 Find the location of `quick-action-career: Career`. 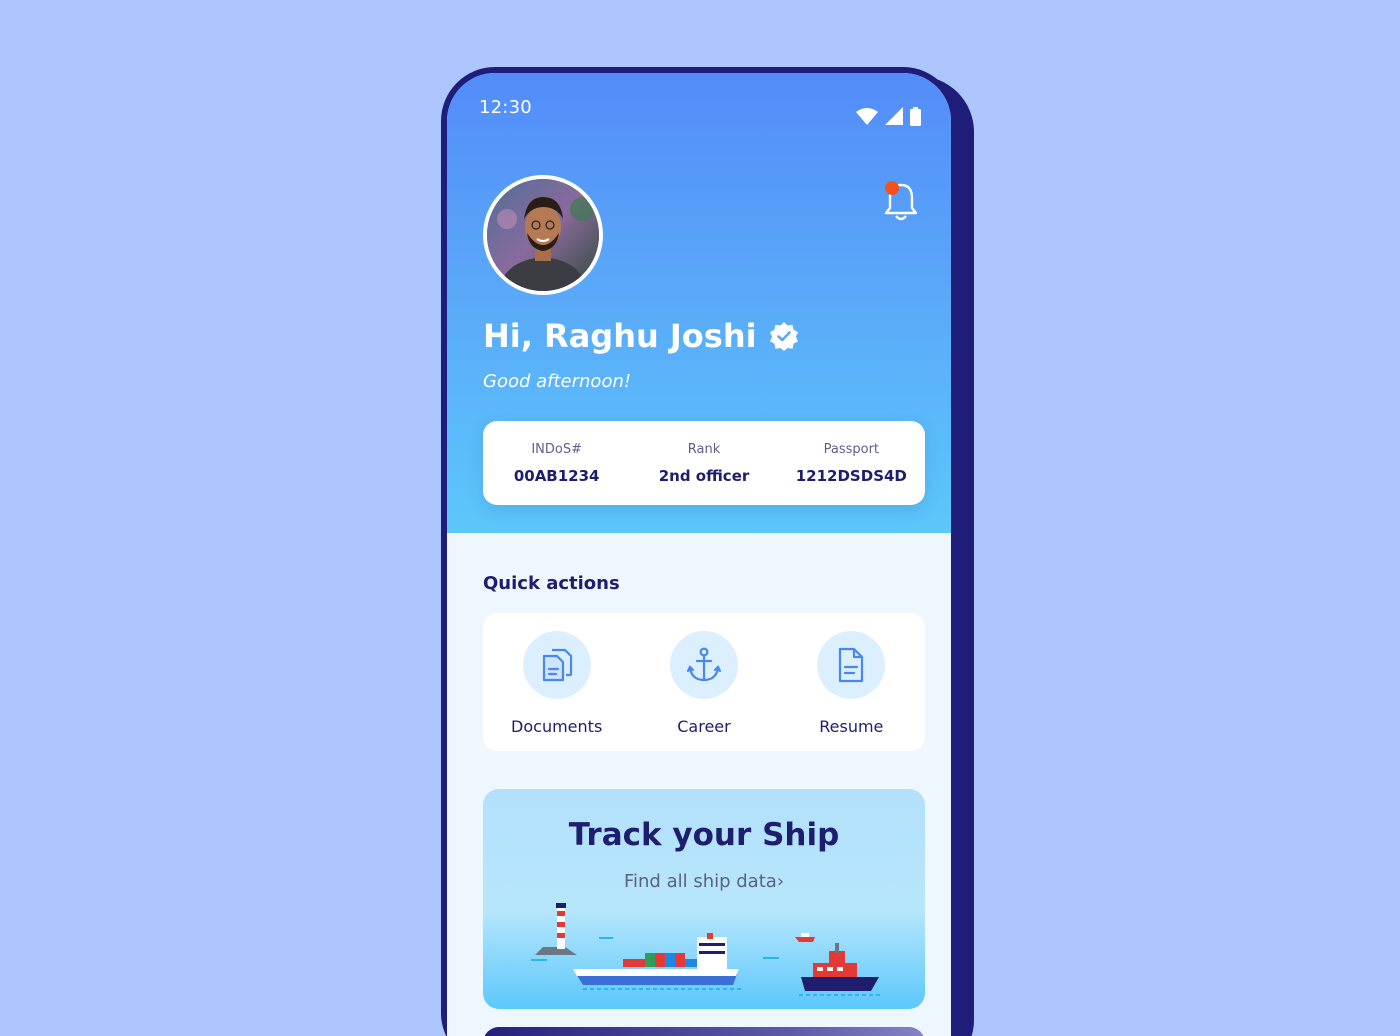

quick-action-career: Career is located at coordinates (703, 691).